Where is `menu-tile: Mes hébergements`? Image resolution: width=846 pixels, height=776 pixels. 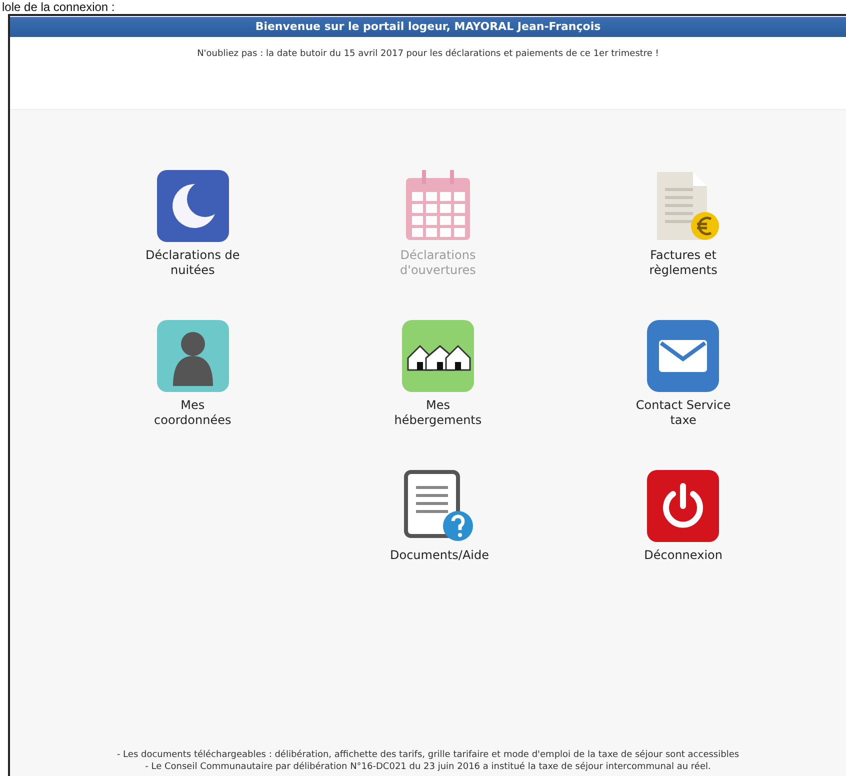 menu-tile: Mes hébergements is located at coordinates (437, 373).